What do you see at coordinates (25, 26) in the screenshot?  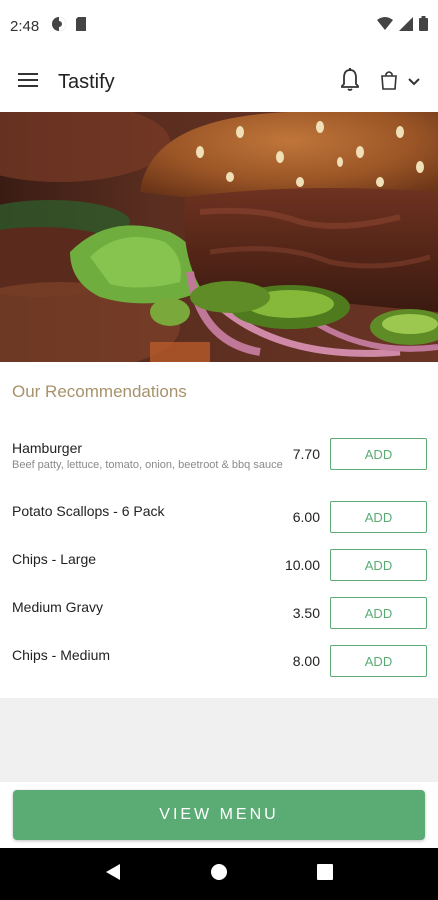 I see `status-time: 2:48` at bounding box center [25, 26].